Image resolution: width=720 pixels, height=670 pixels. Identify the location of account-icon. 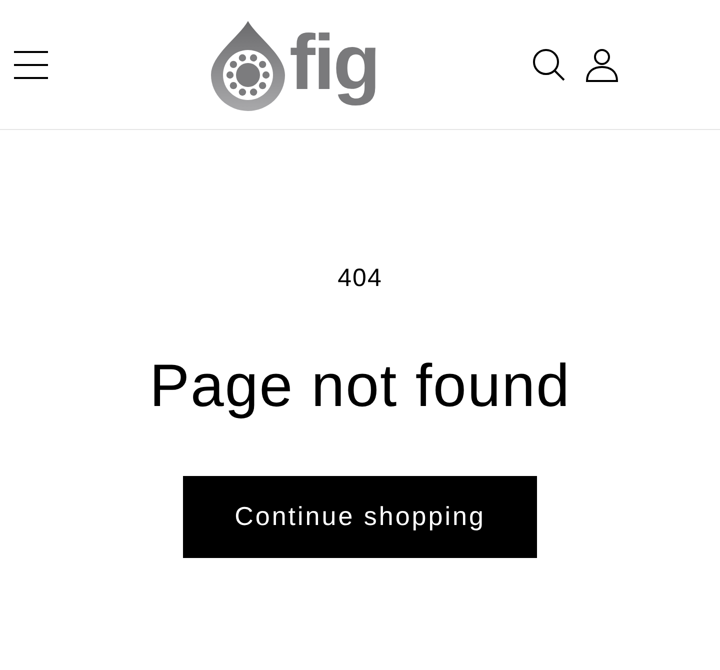
(602, 65).